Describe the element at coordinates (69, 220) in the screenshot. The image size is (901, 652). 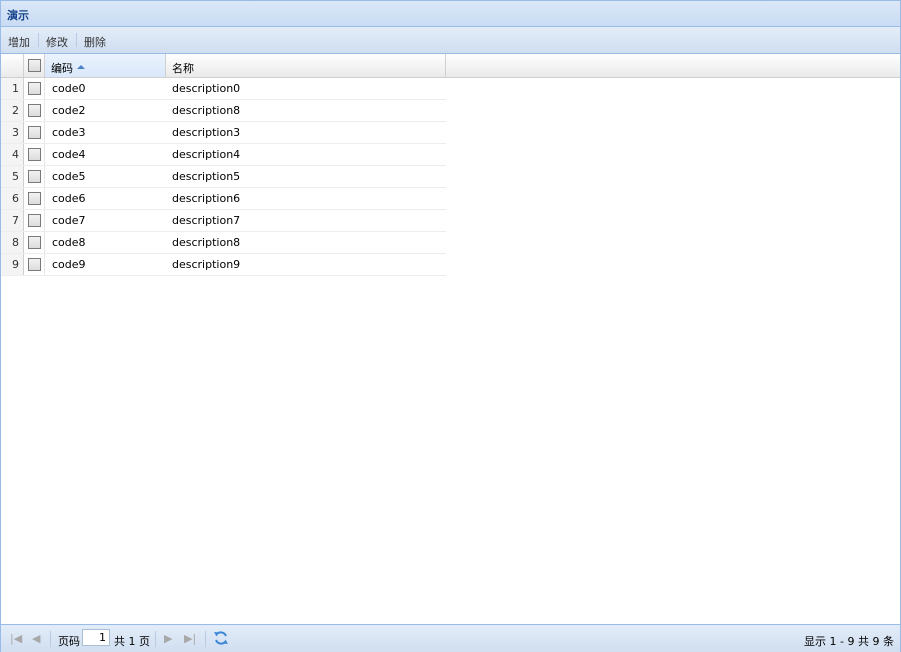
I see `cell-code: code7` at that location.